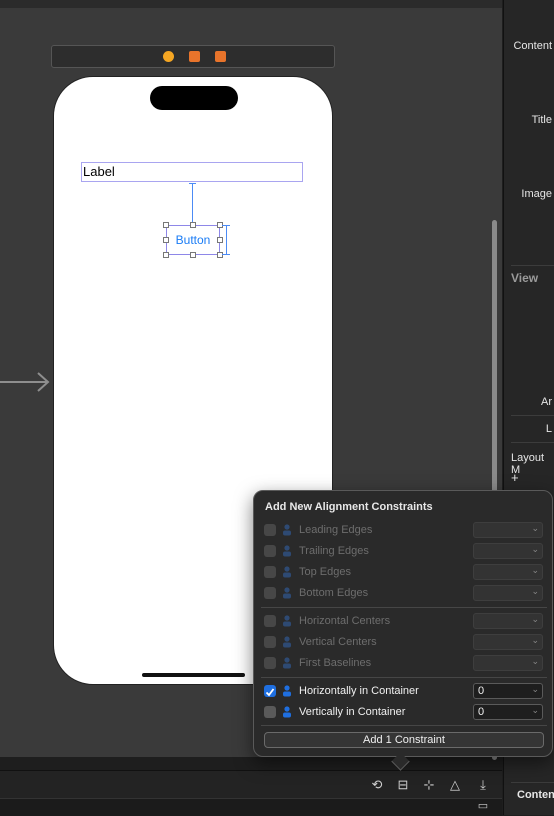 This screenshot has width=554, height=816. I want to click on canvas-top-strip, so click(251, 4).